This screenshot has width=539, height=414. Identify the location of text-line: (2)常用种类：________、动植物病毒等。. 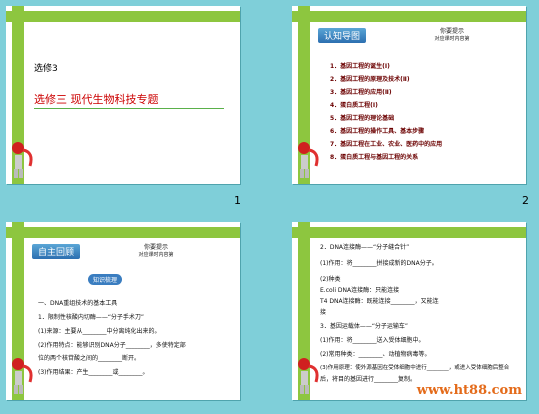
(375, 354).